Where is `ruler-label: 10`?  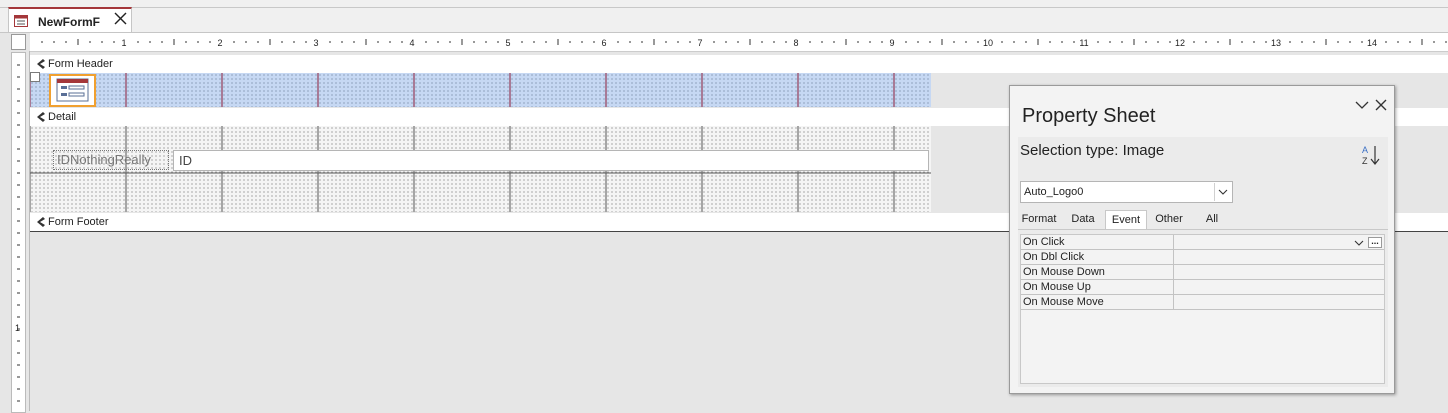 ruler-label: 10 is located at coordinates (988, 43).